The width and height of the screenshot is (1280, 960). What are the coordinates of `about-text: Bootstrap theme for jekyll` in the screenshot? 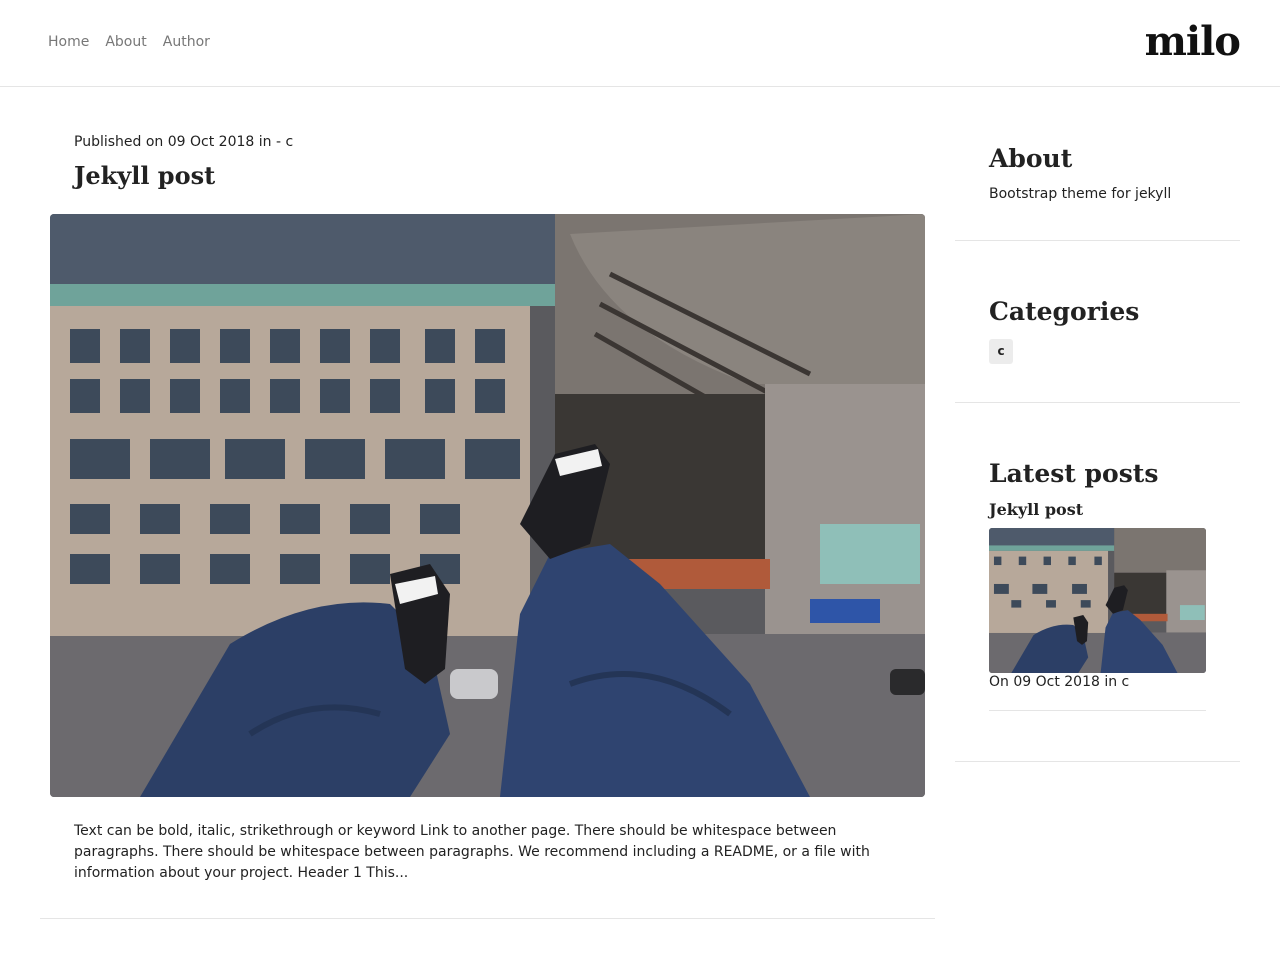 It's located at (1080, 194).